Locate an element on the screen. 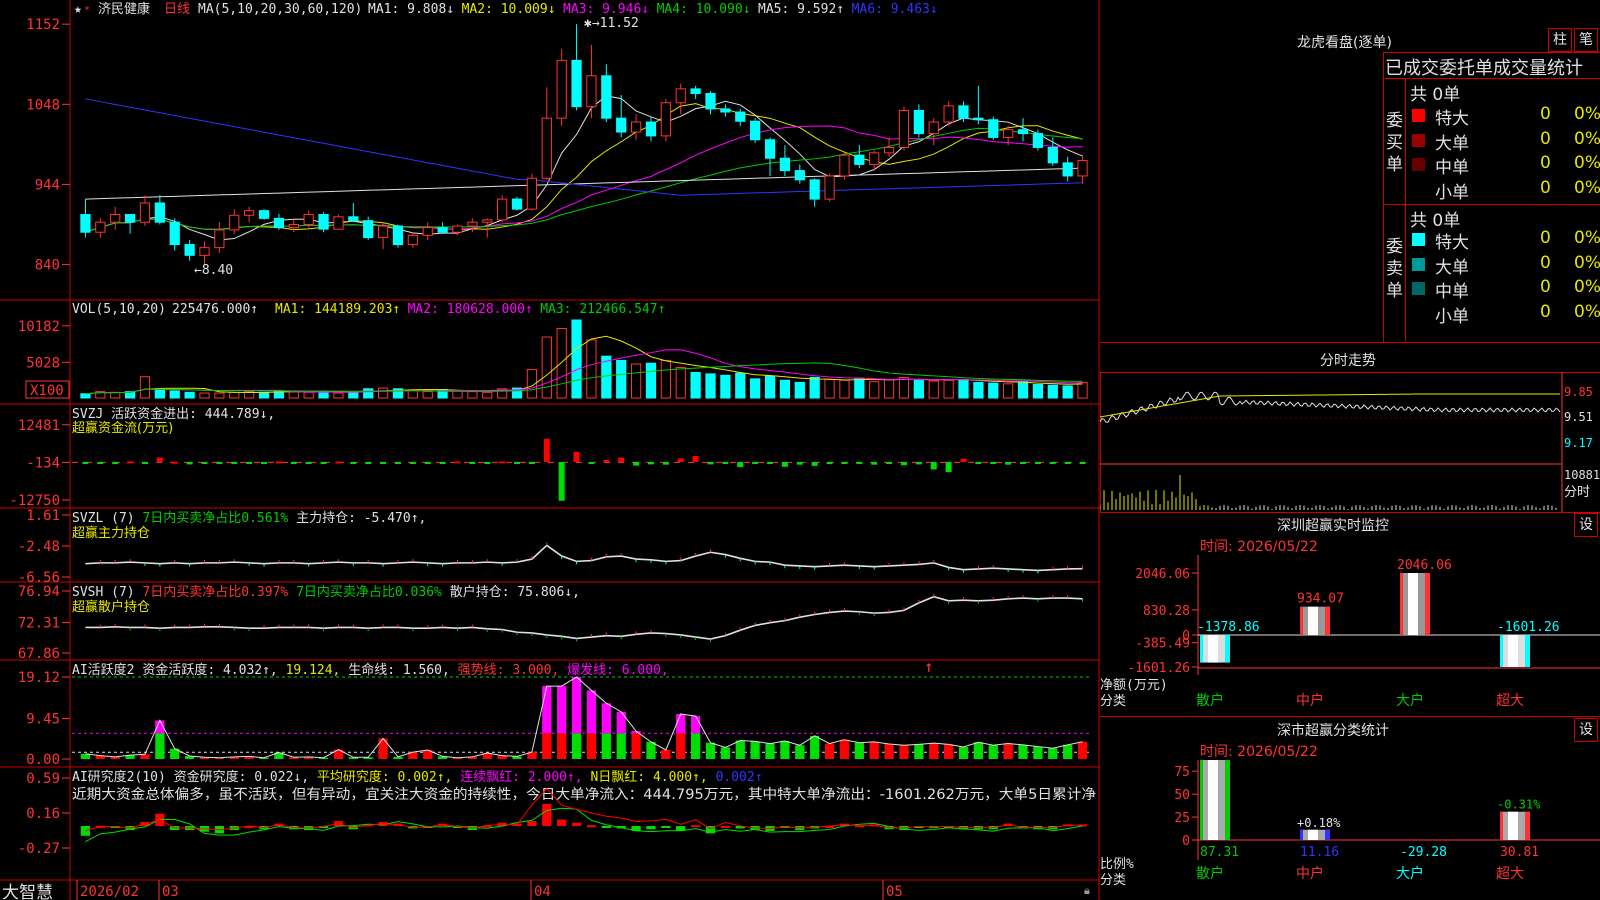 The height and width of the screenshot is (900, 1600). date-axis: 2026/02 03 04 05 is located at coordinates (489, 890).